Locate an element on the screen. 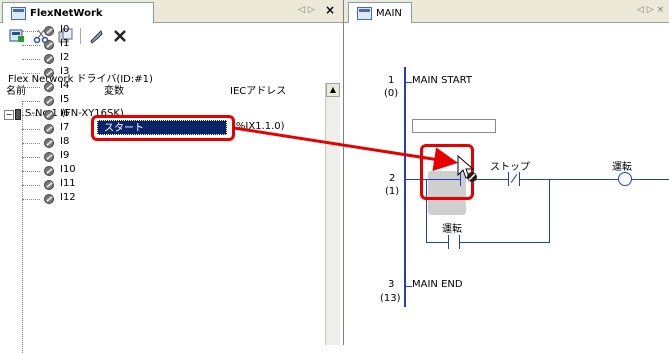 This screenshot has height=353, width=669. drag-arrow is located at coordinates (345, 149).